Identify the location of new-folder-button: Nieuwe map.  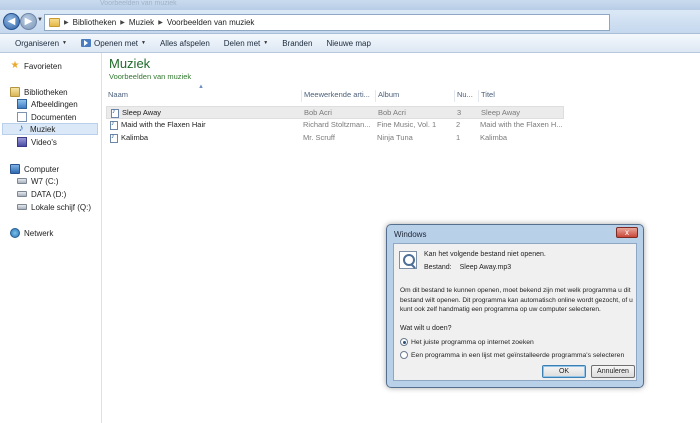
(348, 43).